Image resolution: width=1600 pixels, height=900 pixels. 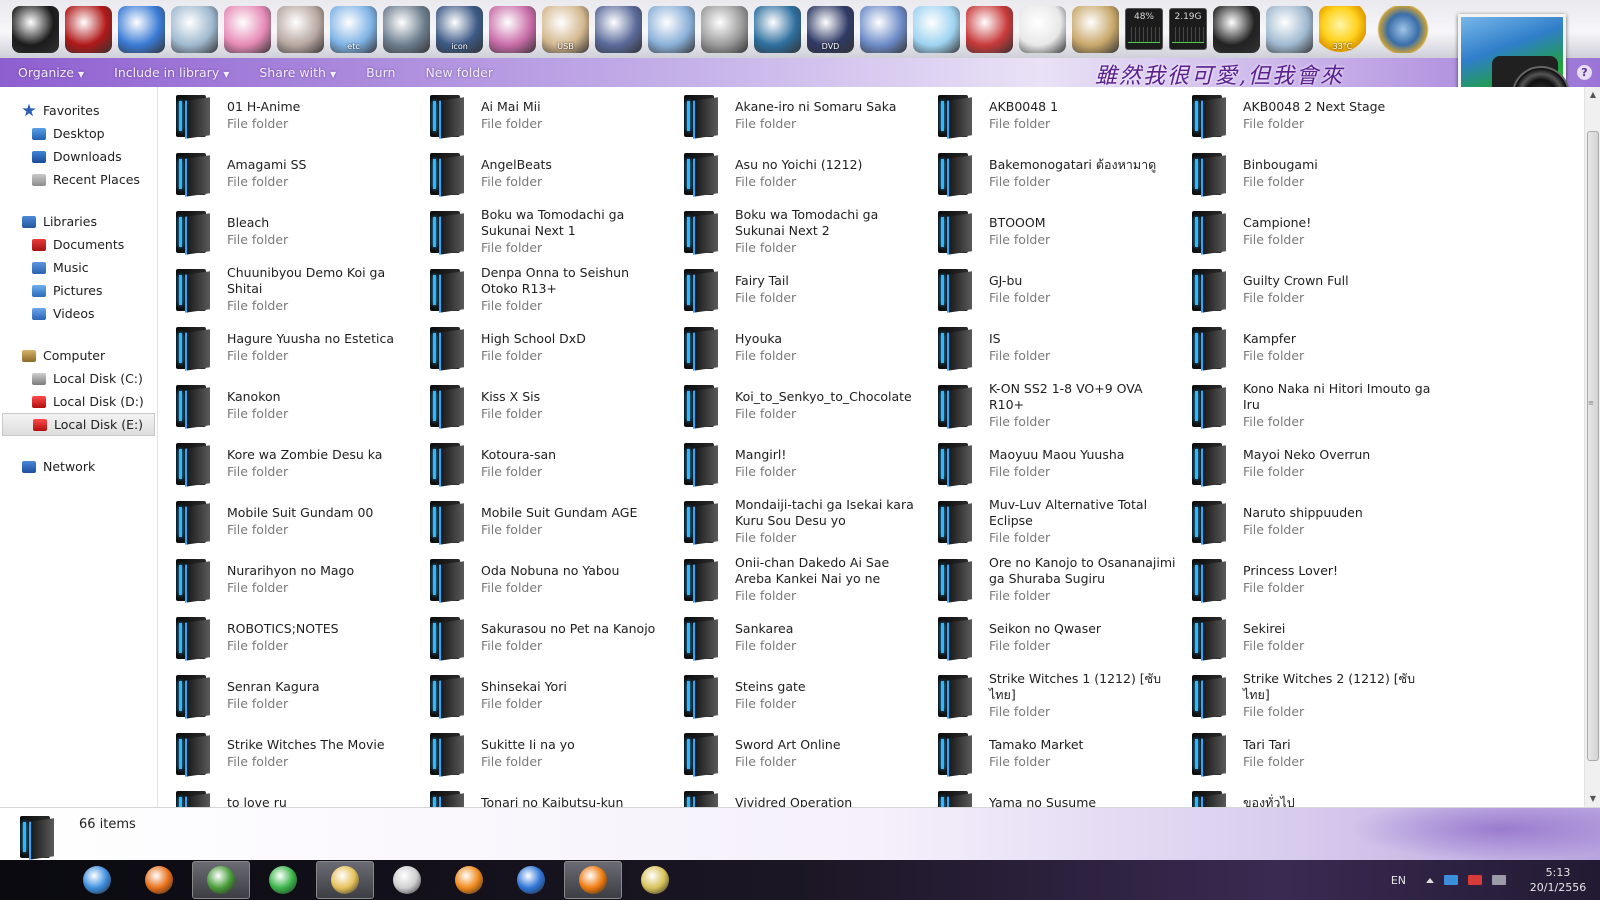 I want to click on folder-item: Mobile Suit Gundam 00 File folder, so click(x=303, y=522).